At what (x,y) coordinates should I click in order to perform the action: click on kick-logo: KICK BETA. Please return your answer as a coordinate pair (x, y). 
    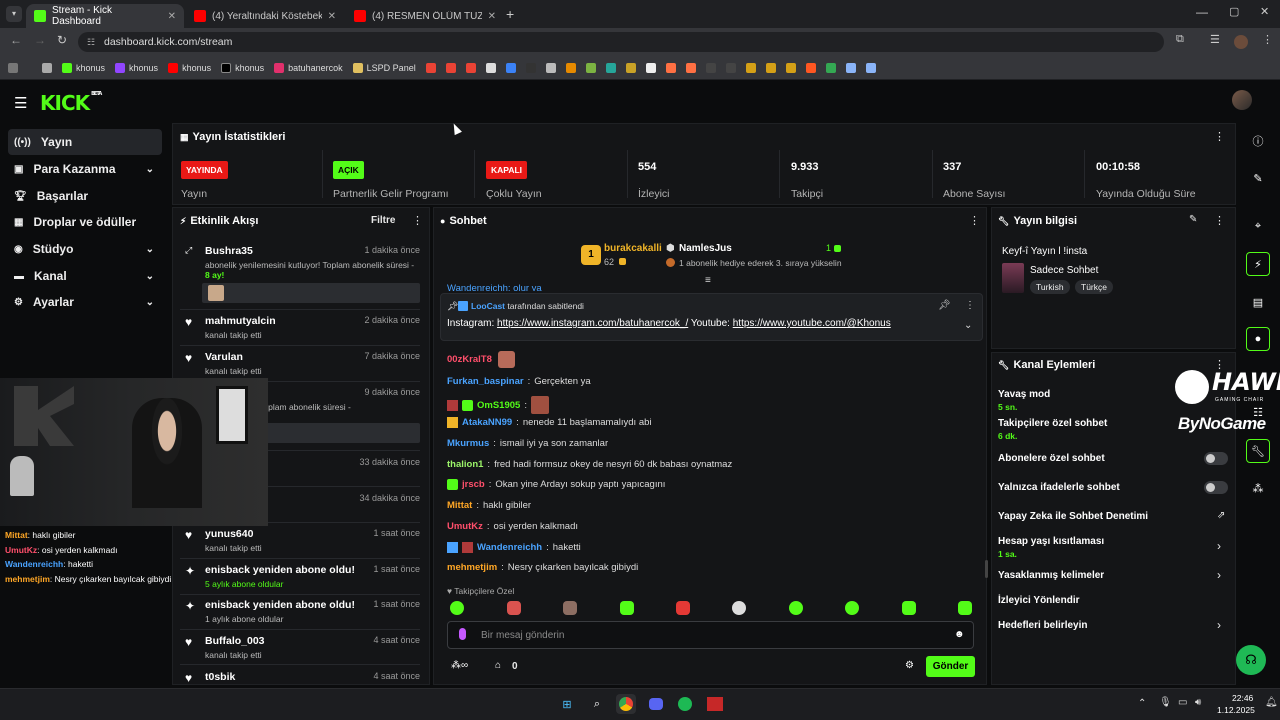
    Looking at the image, I should click on (71, 103).